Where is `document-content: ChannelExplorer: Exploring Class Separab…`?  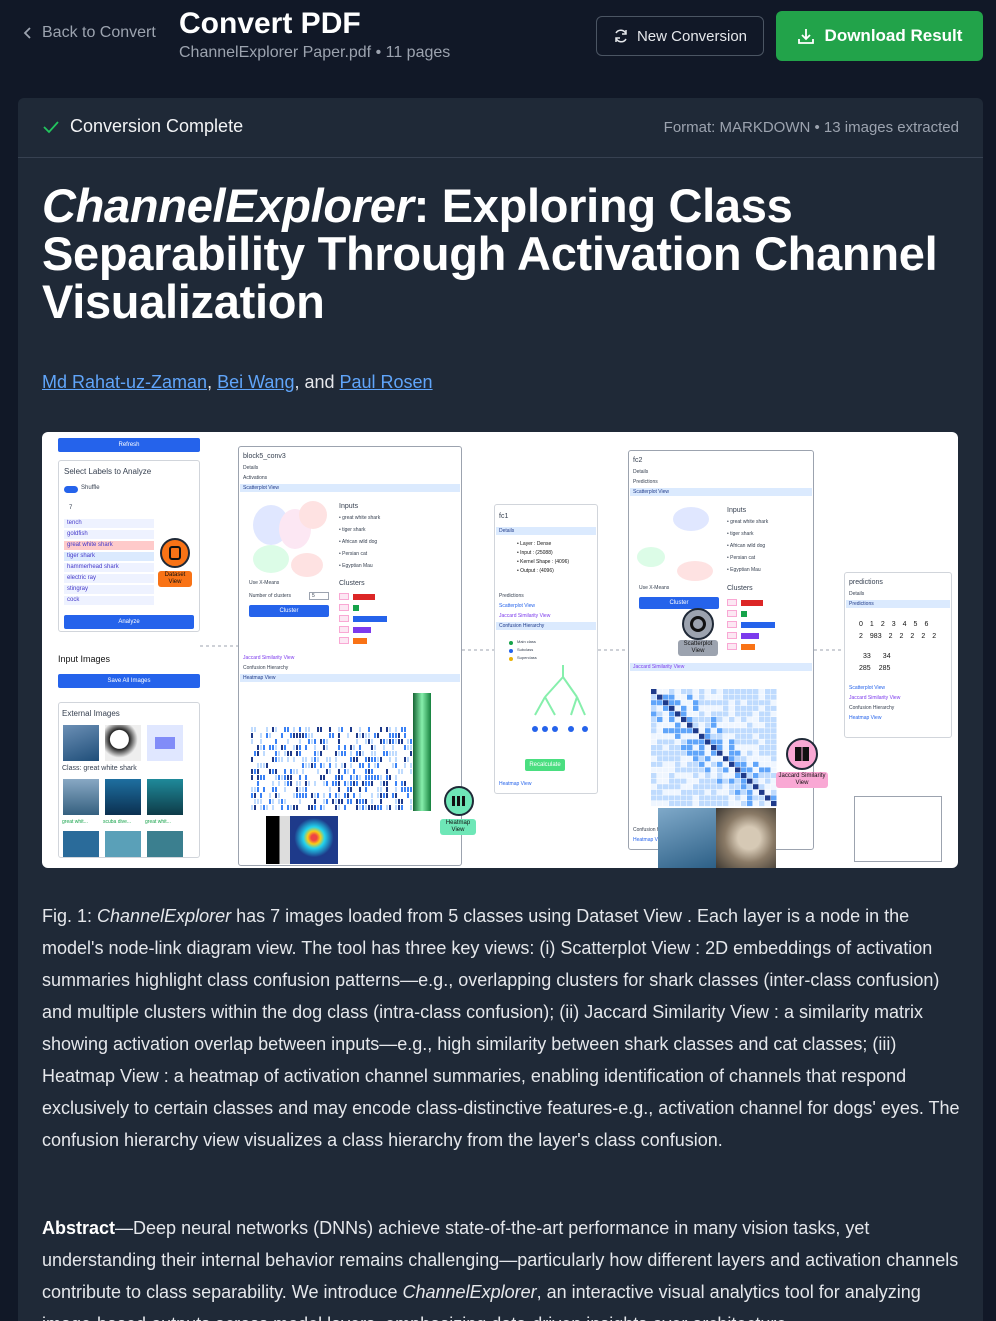
document-content: ChannelExplorer: Exploring Class Separab… is located at coordinates (502, 287).